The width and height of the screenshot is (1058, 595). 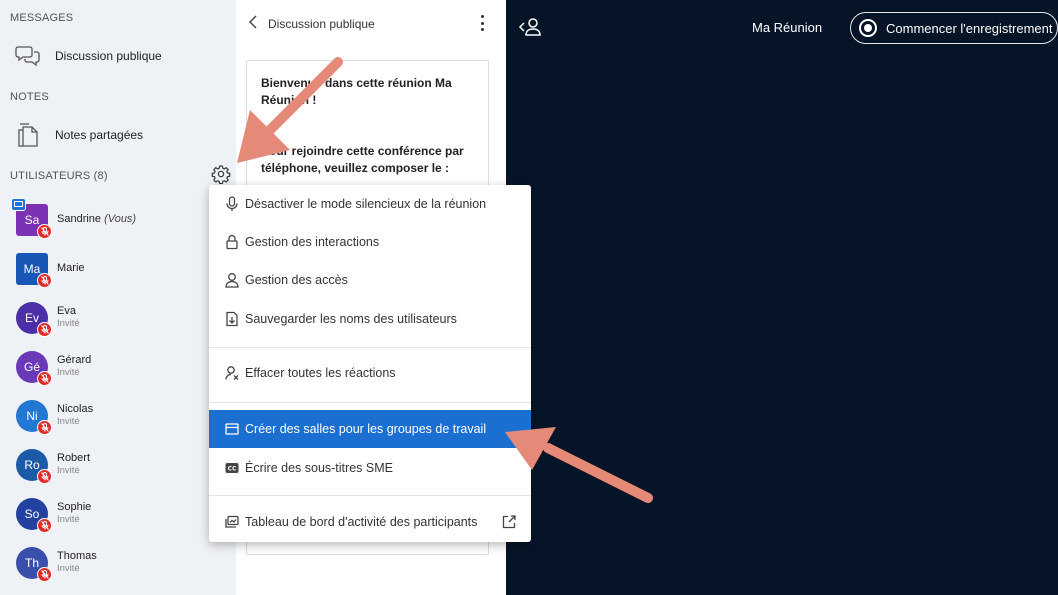 What do you see at coordinates (77, 556) in the screenshot?
I see `user-name: Thomas` at bounding box center [77, 556].